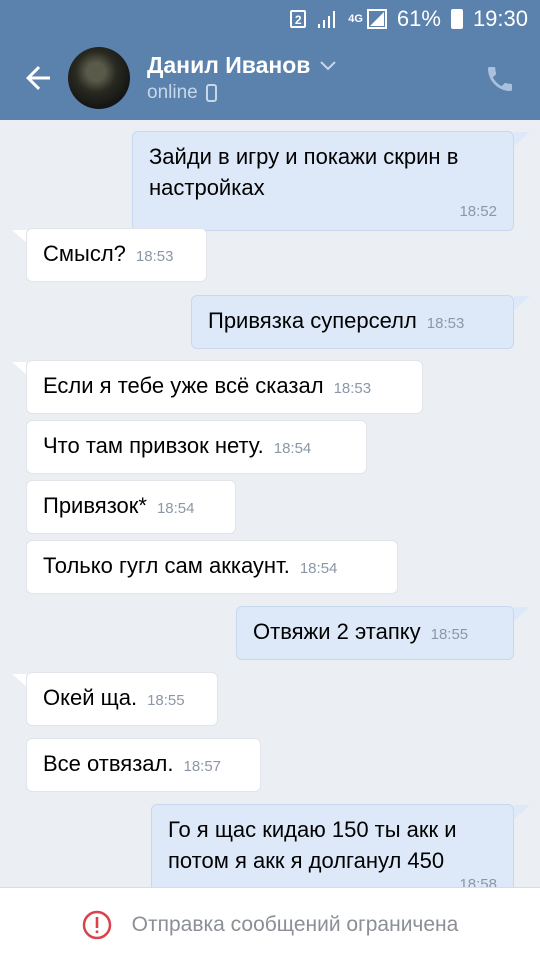 The height and width of the screenshot is (961, 540). Describe the element at coordinates (298, 19) in the screenshot. I see `sim-2-icon: 2` at that location.